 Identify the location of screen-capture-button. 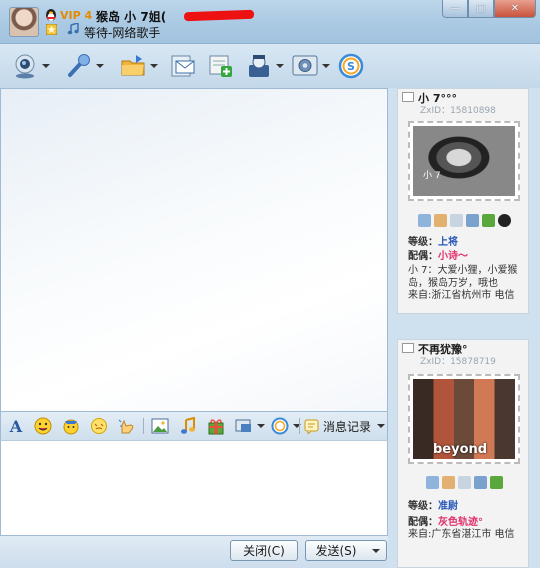
(250, 426).